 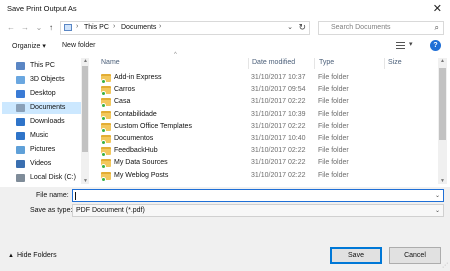 I want to click on sort-ascending-icon: ^, so click(x=175, y=55).